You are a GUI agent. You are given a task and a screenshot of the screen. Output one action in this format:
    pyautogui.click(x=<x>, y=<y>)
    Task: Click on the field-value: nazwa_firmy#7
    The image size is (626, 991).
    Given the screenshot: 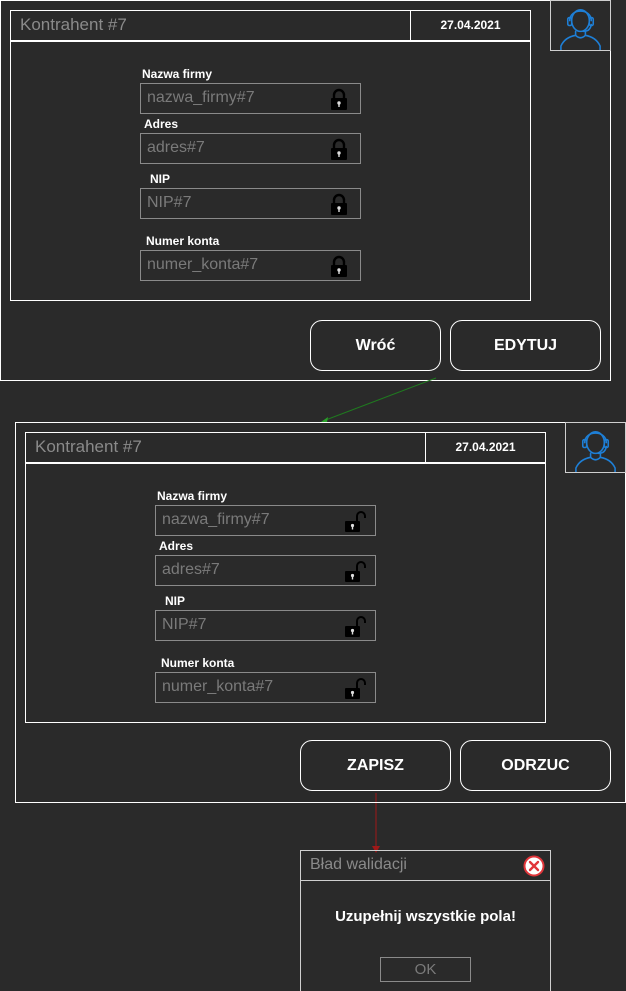 What is the action you would take?
    pyautogui.click(x=216, y=519)
    